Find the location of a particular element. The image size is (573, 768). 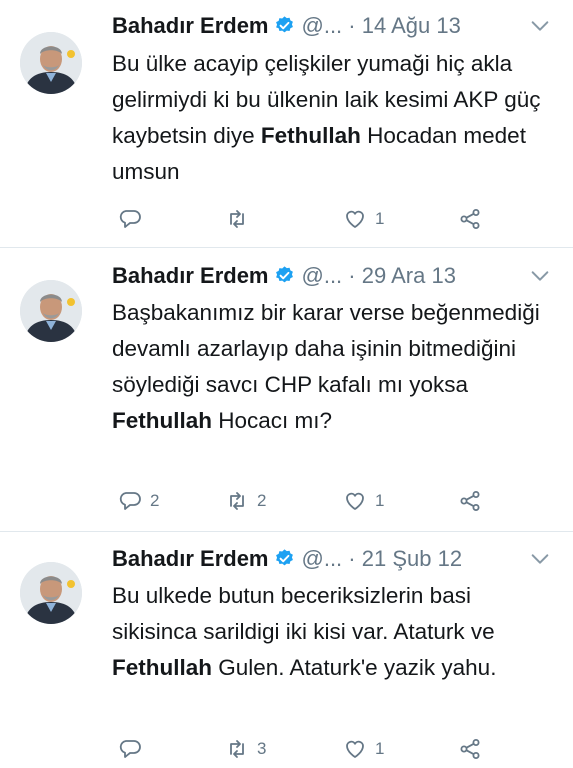

tweet-text-part: Gulen. Ataturk'e yazik yahu. is located at coordinates (354, 667).